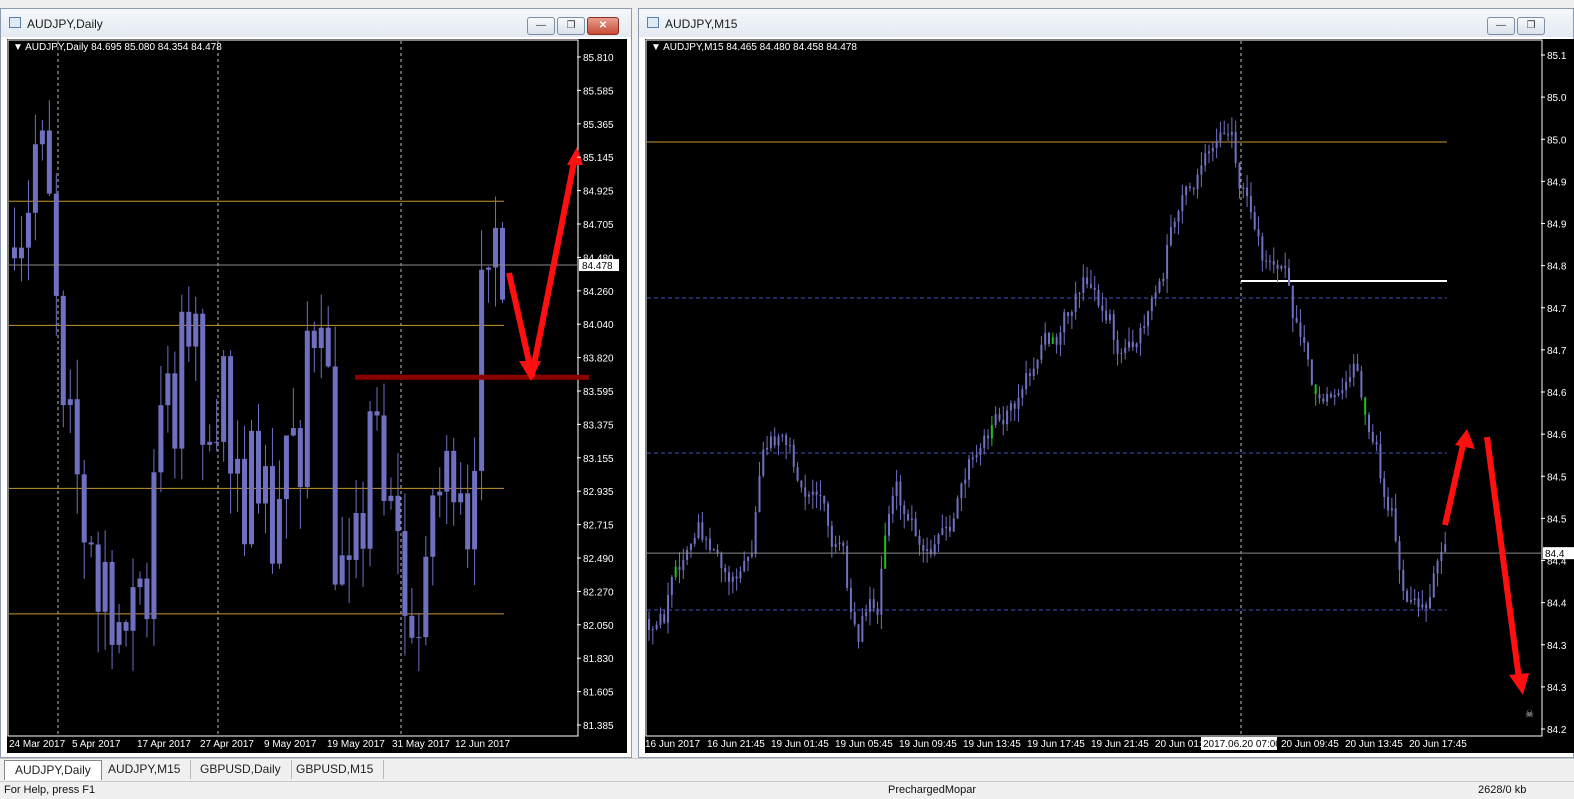 Image resolution: width=1574 pixels, height=799 pixels. What do you see at coordinates (482, 744) in the screenshot?
I see `date-axis-label: 12 Jun 2017` at bounding box center [482, 744].